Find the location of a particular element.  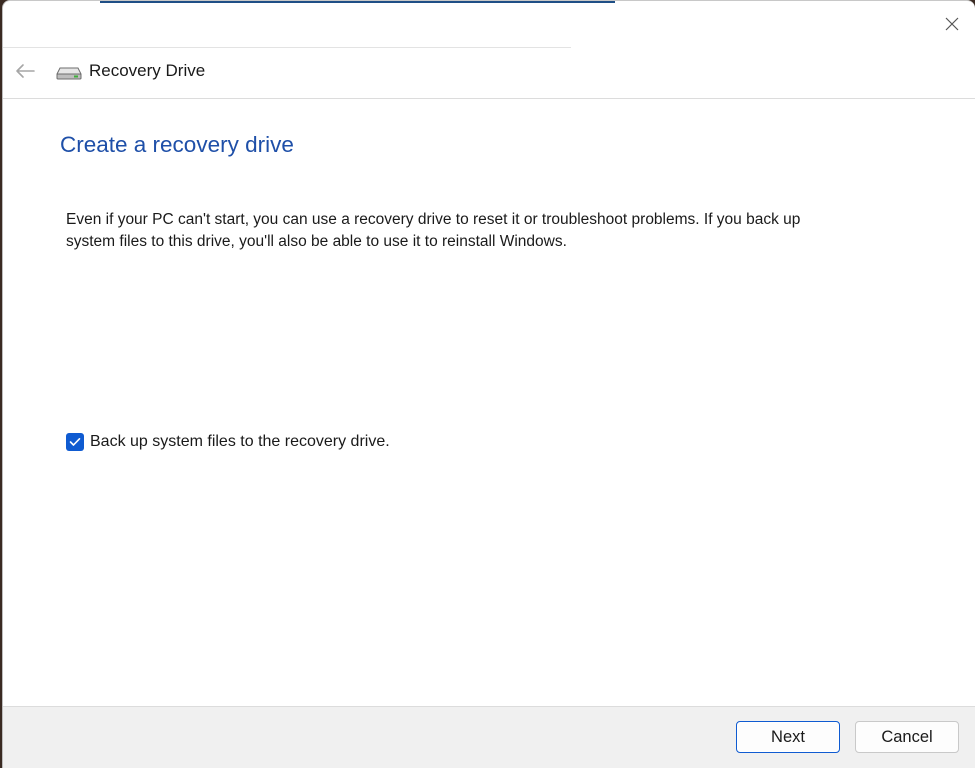

backup-system-files-checkbox is located at coordinates (75, 442).